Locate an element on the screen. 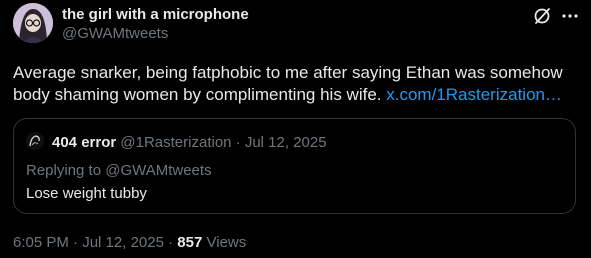  grok-icon is located at coordinates (542, 16).